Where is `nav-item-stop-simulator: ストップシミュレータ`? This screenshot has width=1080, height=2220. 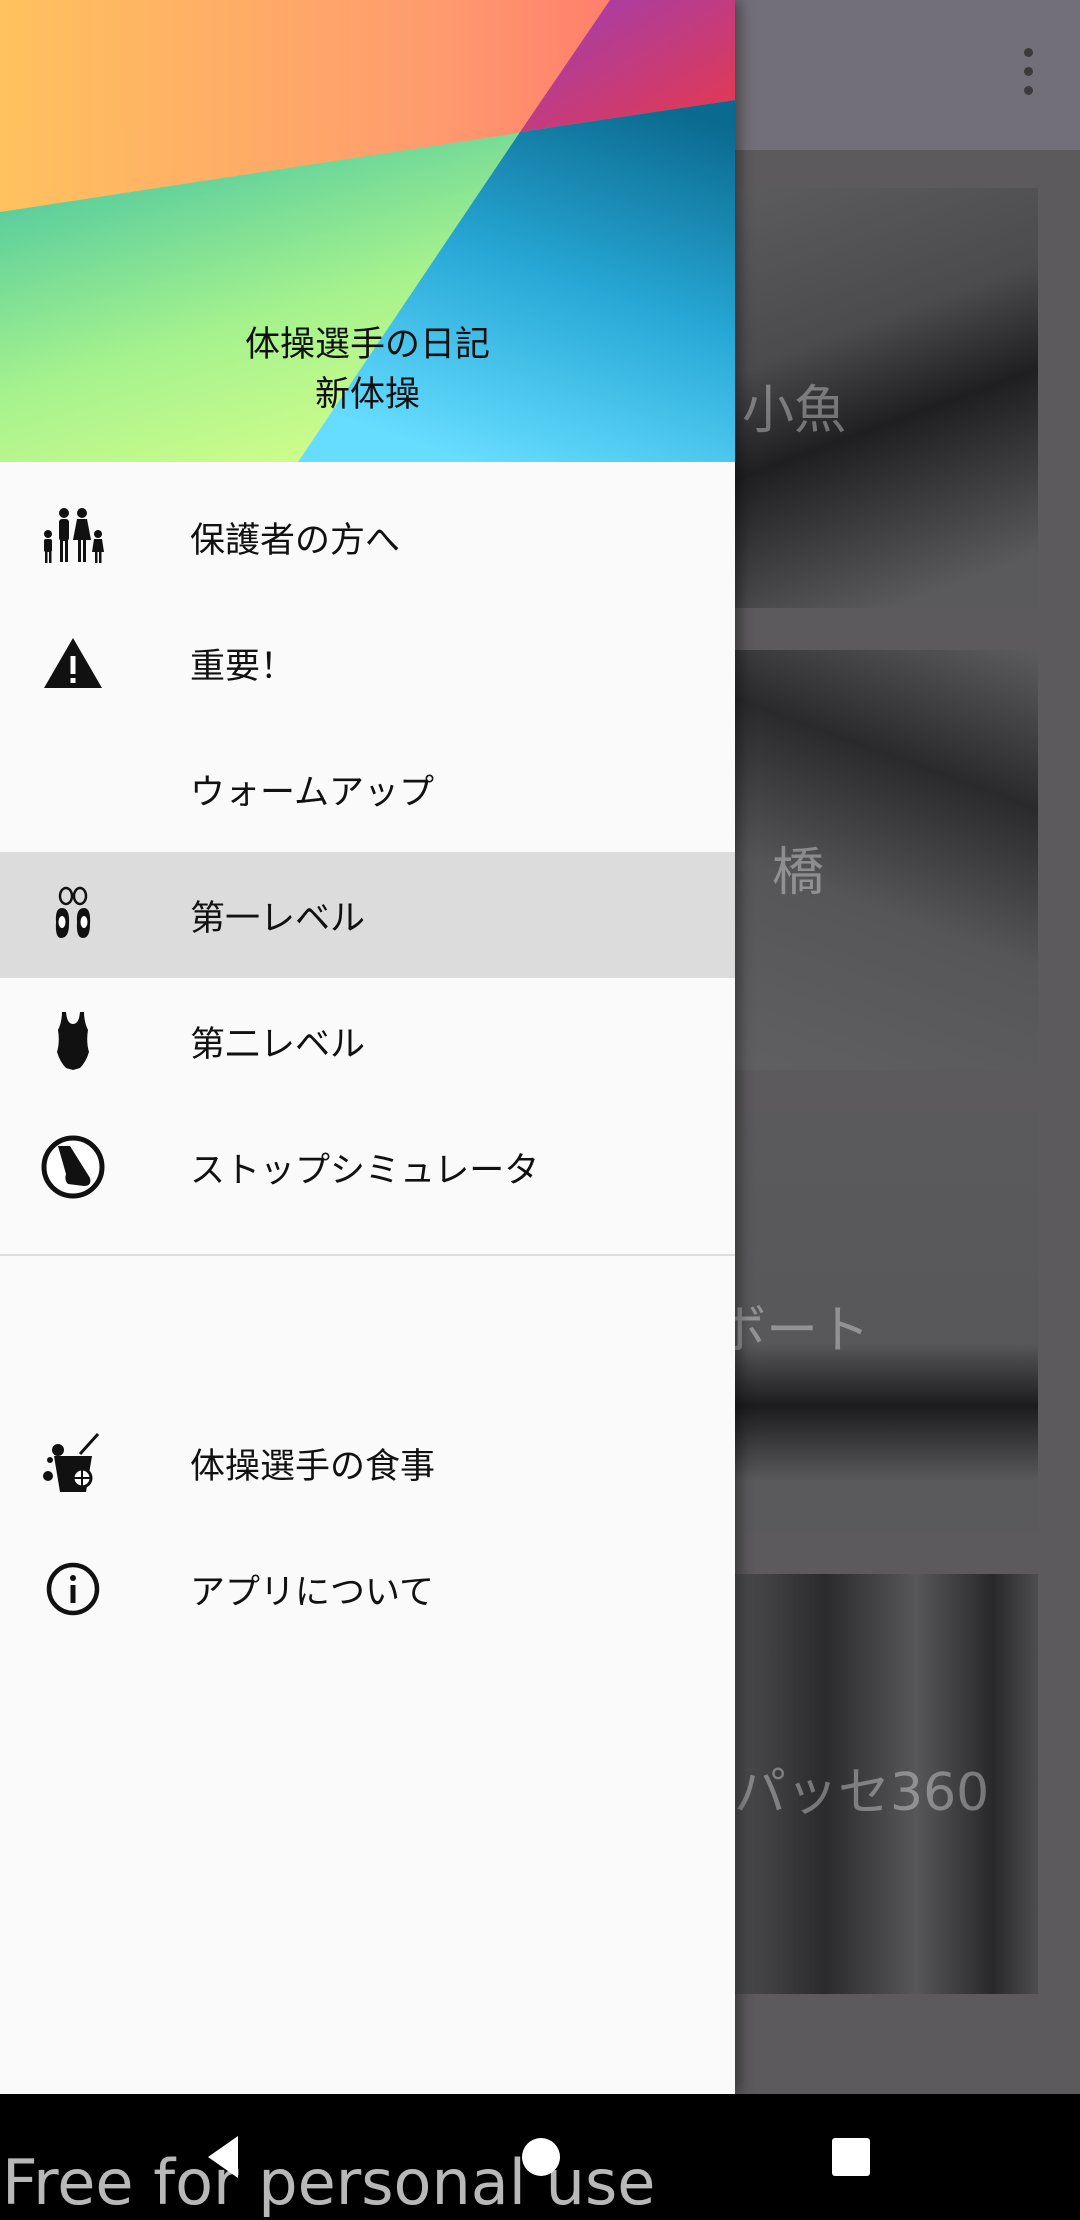
nav-item-stop-simulator: ストップシミュレータ is located at coordinates (367, 1167).